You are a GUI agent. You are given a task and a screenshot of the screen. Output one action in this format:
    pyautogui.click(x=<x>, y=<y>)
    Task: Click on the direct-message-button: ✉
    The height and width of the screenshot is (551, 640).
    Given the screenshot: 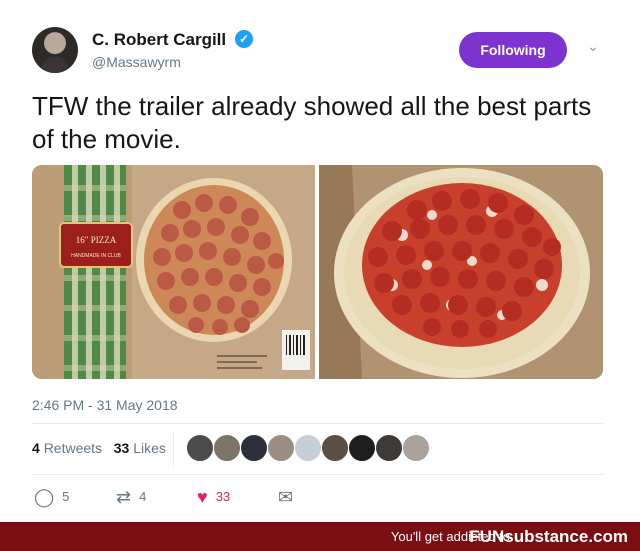 What is the action you would take?
    pyautogui.click(x=289, y=497)
    